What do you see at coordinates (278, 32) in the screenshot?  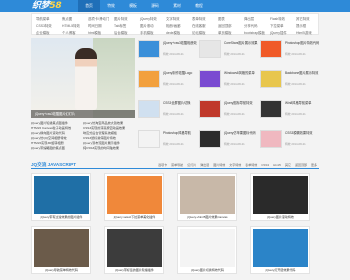 I see `category-link: jQuery插件` at bounding box center [278, 32].